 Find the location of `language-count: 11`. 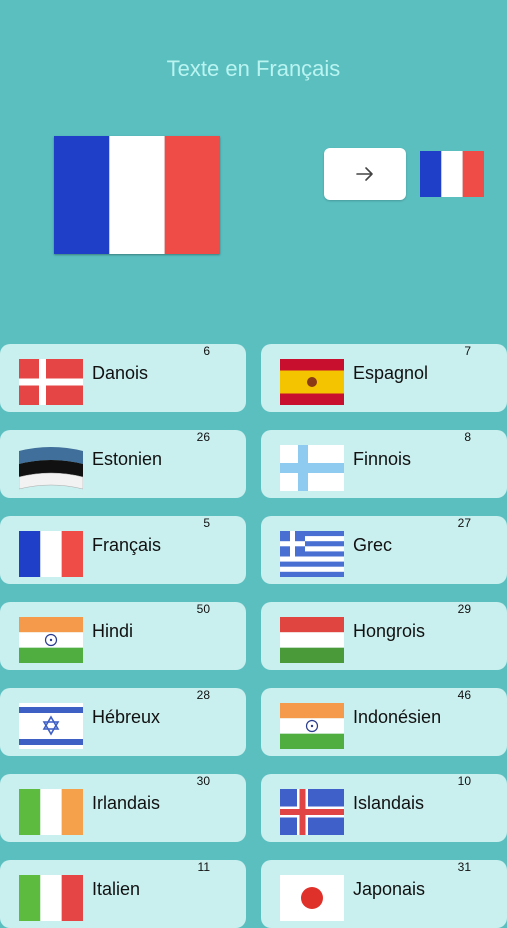

language-count: 11 is located at coordinates (203, 867).